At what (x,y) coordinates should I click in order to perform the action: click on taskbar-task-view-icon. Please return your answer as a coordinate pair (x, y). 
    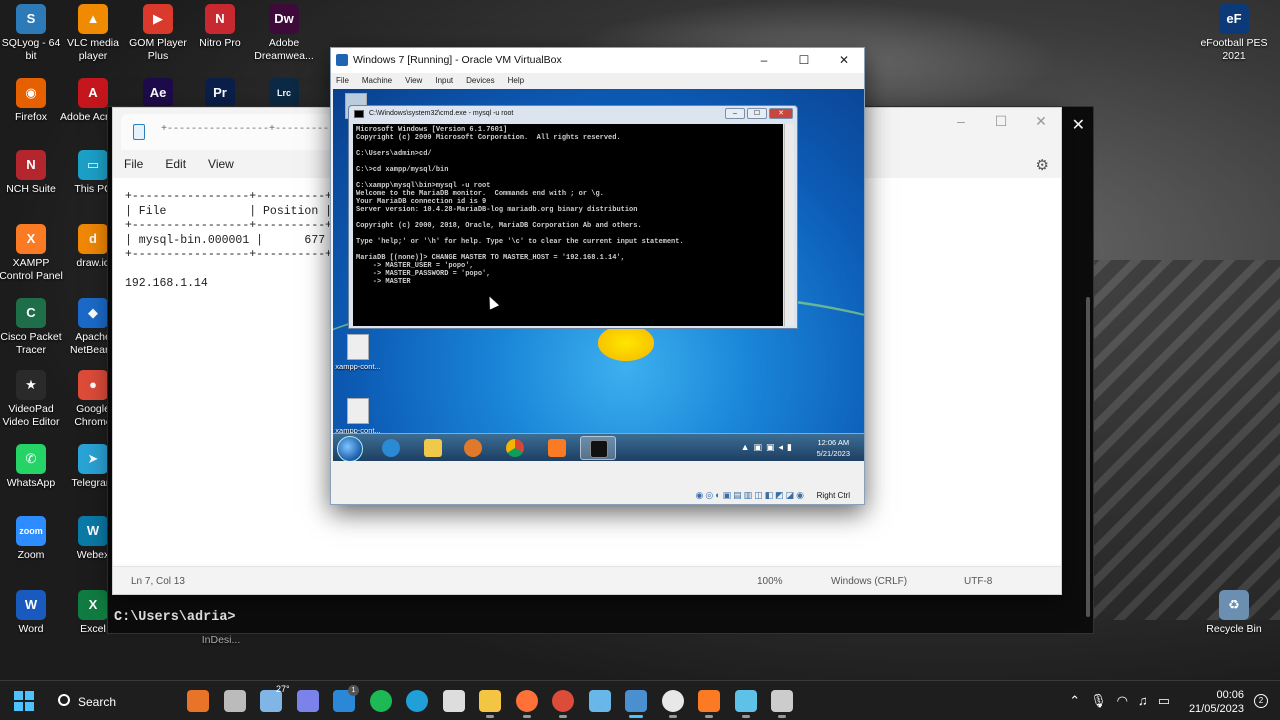
    Looking at the image, I should click on (234, 701).